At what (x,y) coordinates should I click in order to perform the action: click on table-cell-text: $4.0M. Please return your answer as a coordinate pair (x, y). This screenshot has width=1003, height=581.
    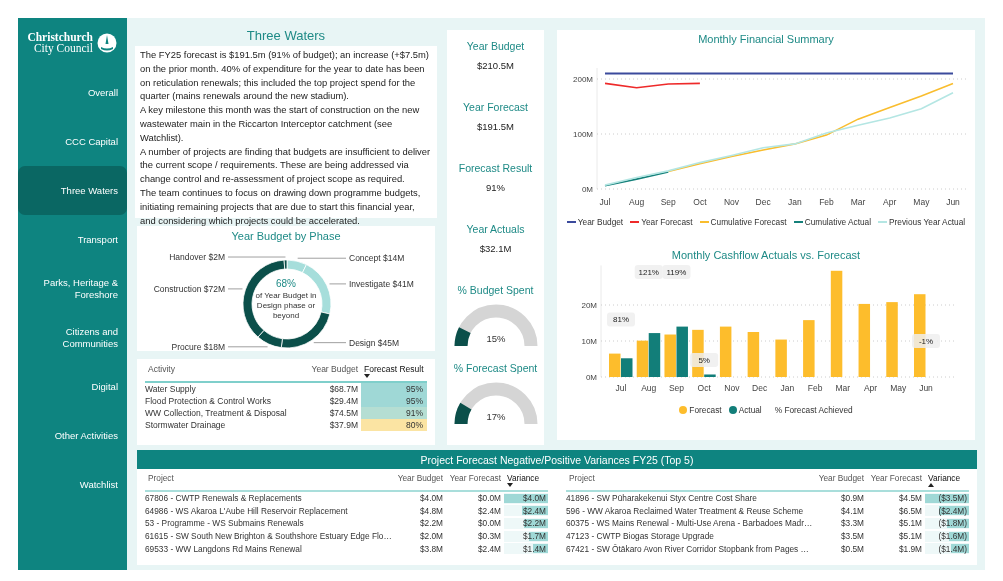
    Looking at the image, I should click on (431, 498).